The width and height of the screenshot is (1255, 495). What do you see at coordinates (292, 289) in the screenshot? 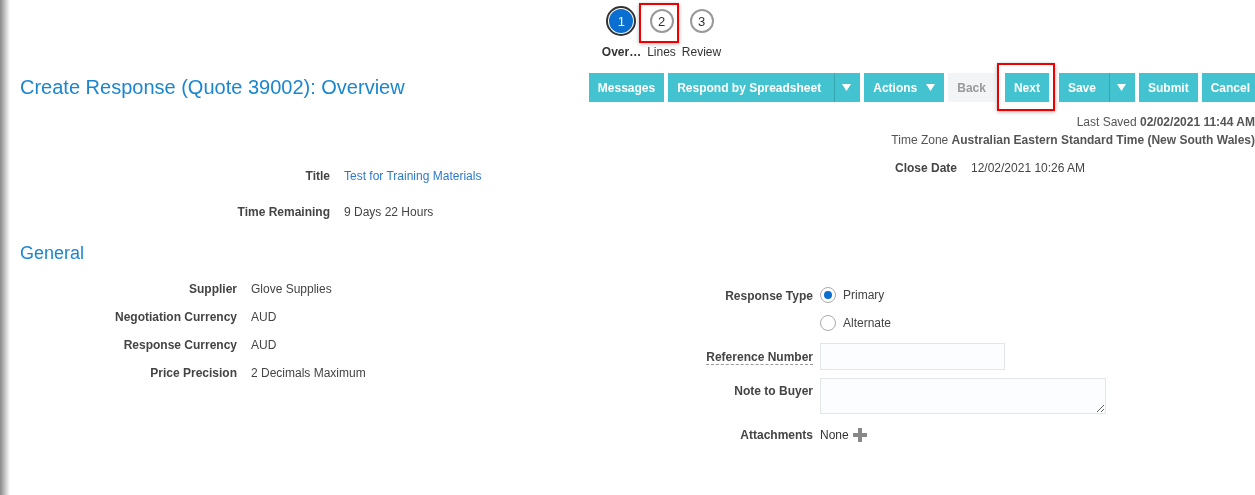
I see `field-value: Glove Supplies` at bounding box center [292, 289].